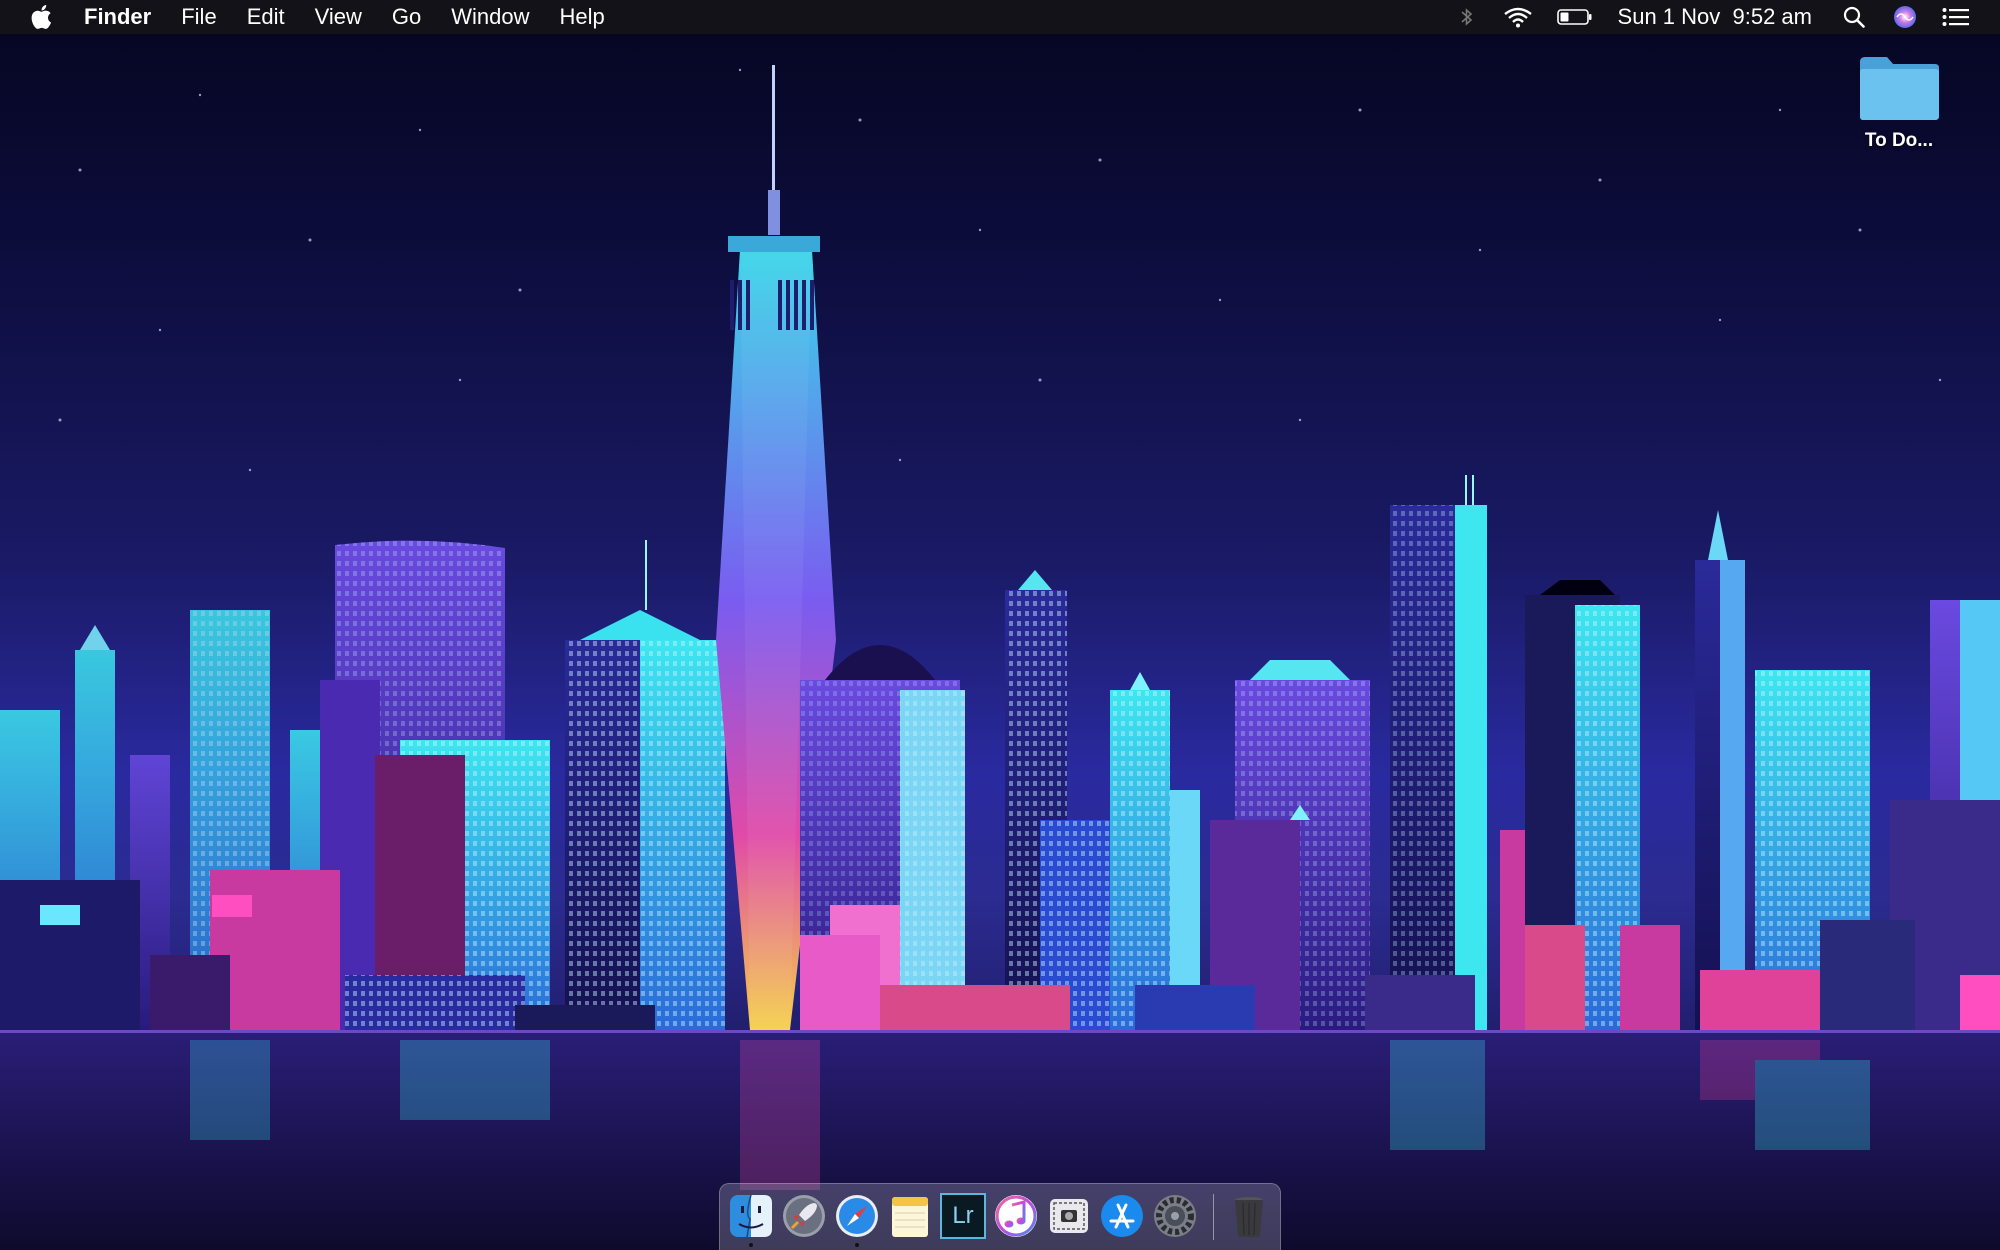 This screenshot has width=2000, height=1250. I want to click on menu-file: File, so click(198, 17).